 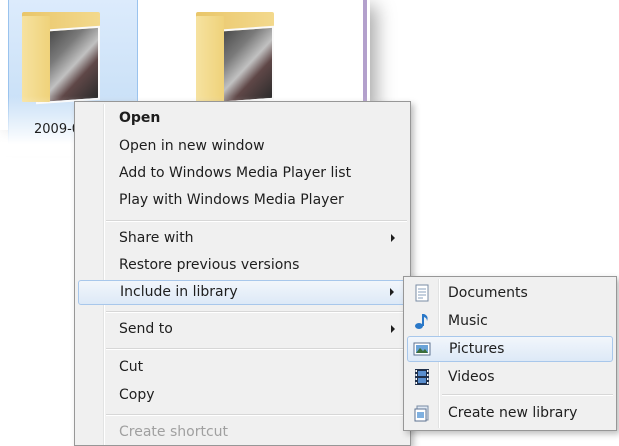 What do you see at coordinates (137, 395) in the screenshot?
I see `menu-item-label: Copy` at bounding box center [137, 395].